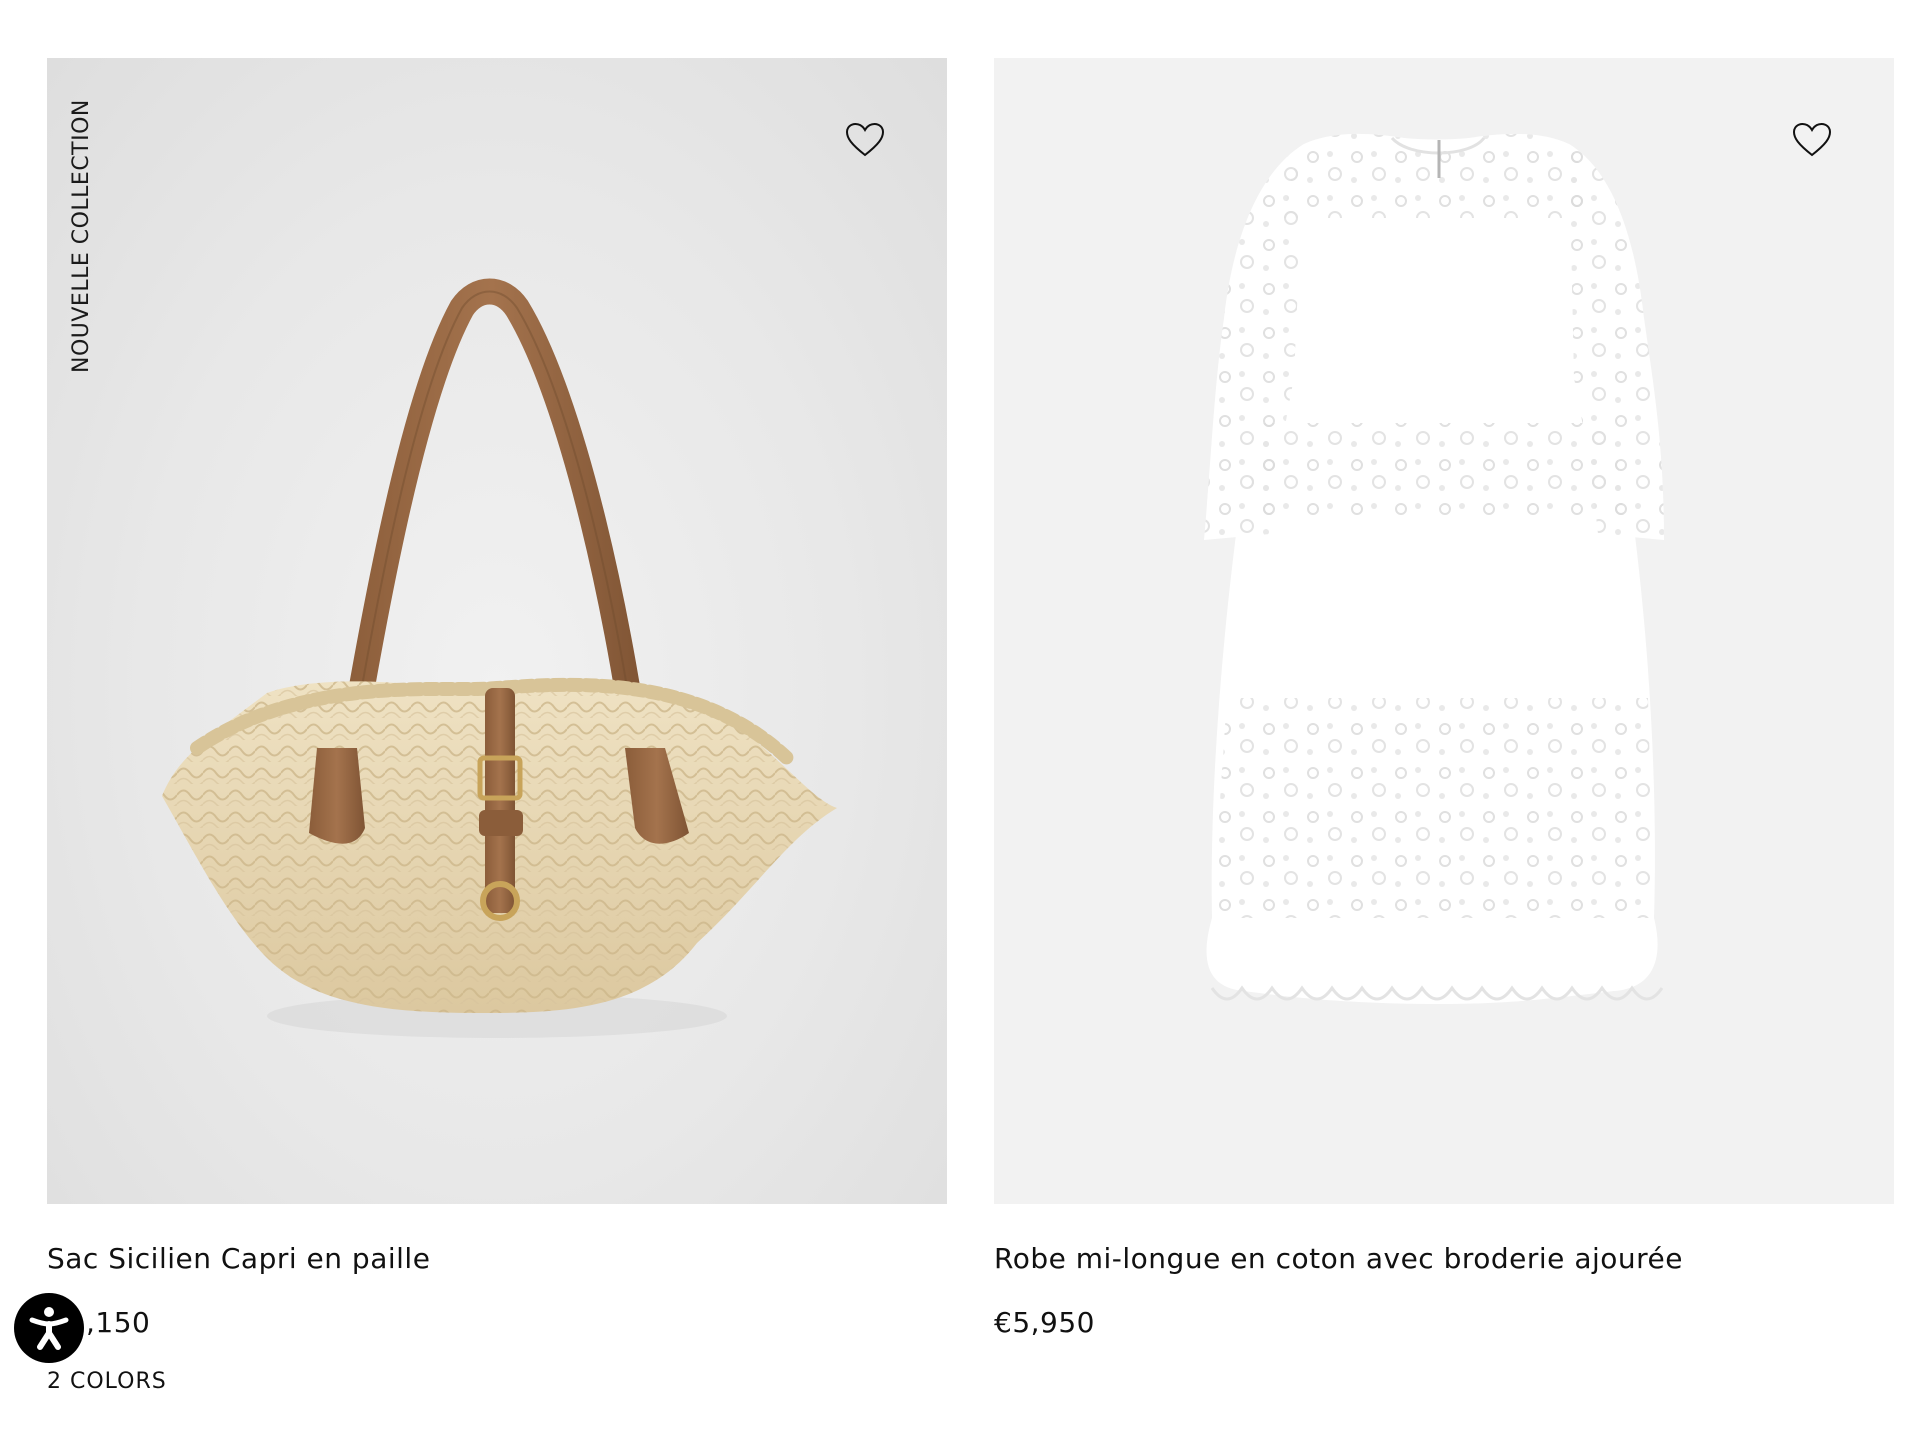 This screenshot has width=1920, height=1433. What do you see at coordinates (1434, 569) in the screenshot?
I see `white-dress-illustration` at bounding box center [1434, 569].